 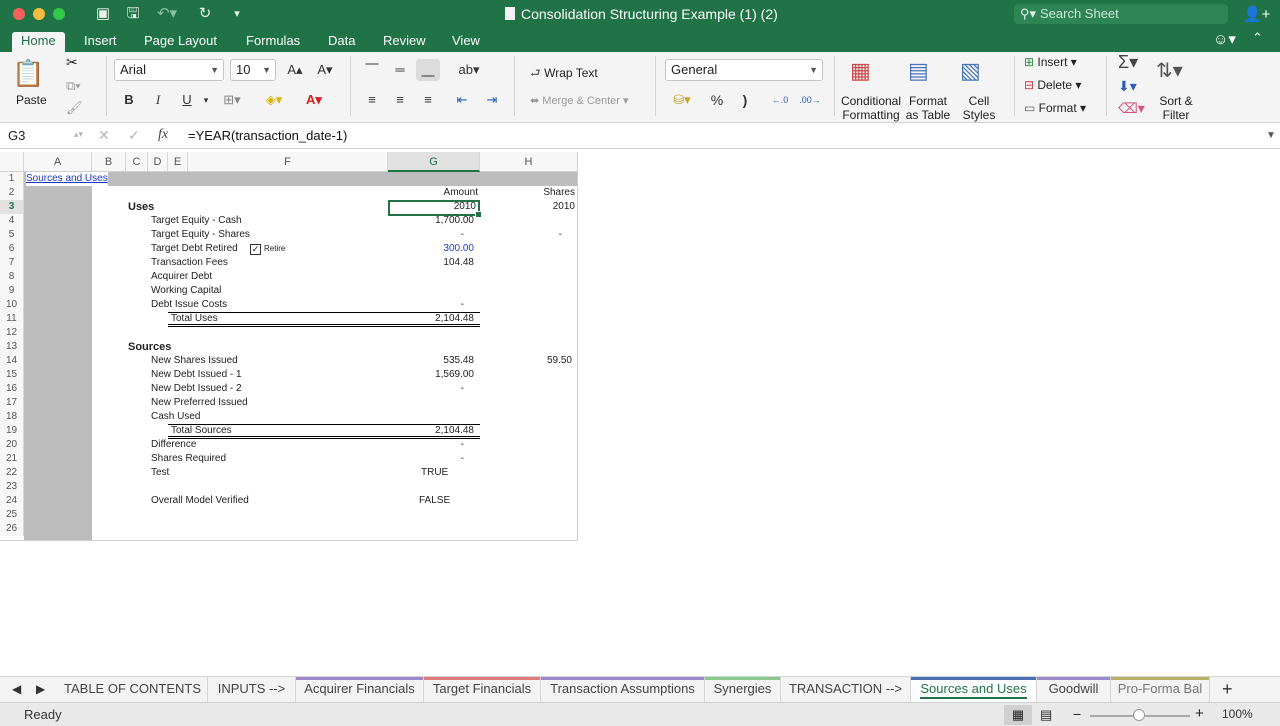 I want to click on test-label: Test, so click(x=160, y=473).